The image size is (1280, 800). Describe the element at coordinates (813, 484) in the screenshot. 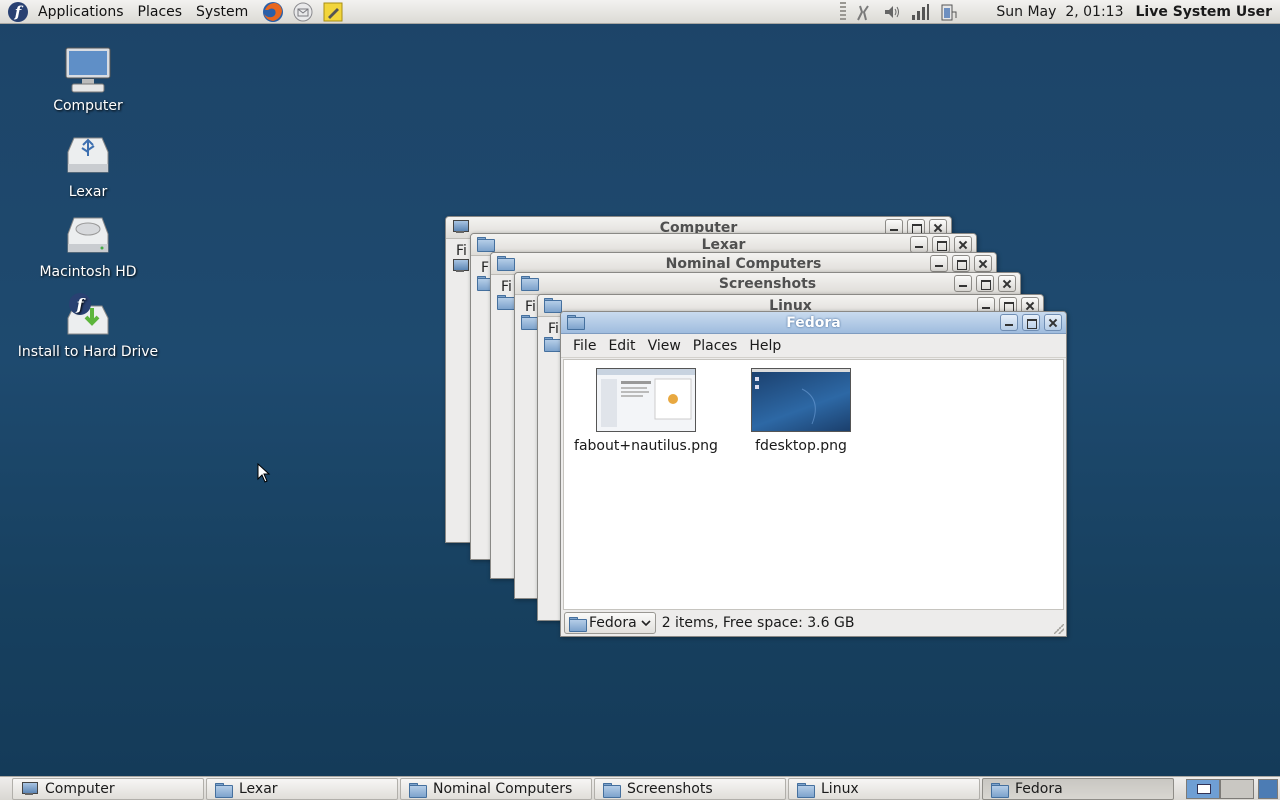

I see `file-view: fabout+nautilus.png fdesktop.png` at that location.